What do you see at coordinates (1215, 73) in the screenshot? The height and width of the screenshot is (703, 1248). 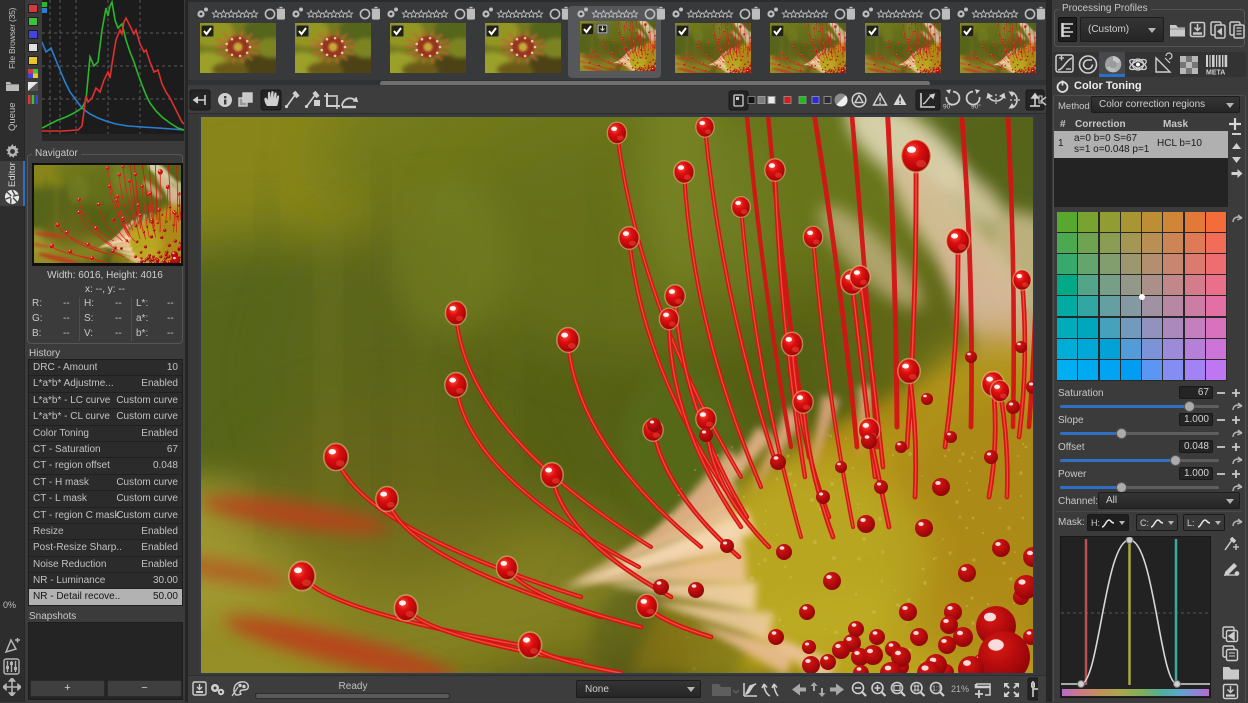 I see `svg-text: META` at bounding box center [1215, 73].